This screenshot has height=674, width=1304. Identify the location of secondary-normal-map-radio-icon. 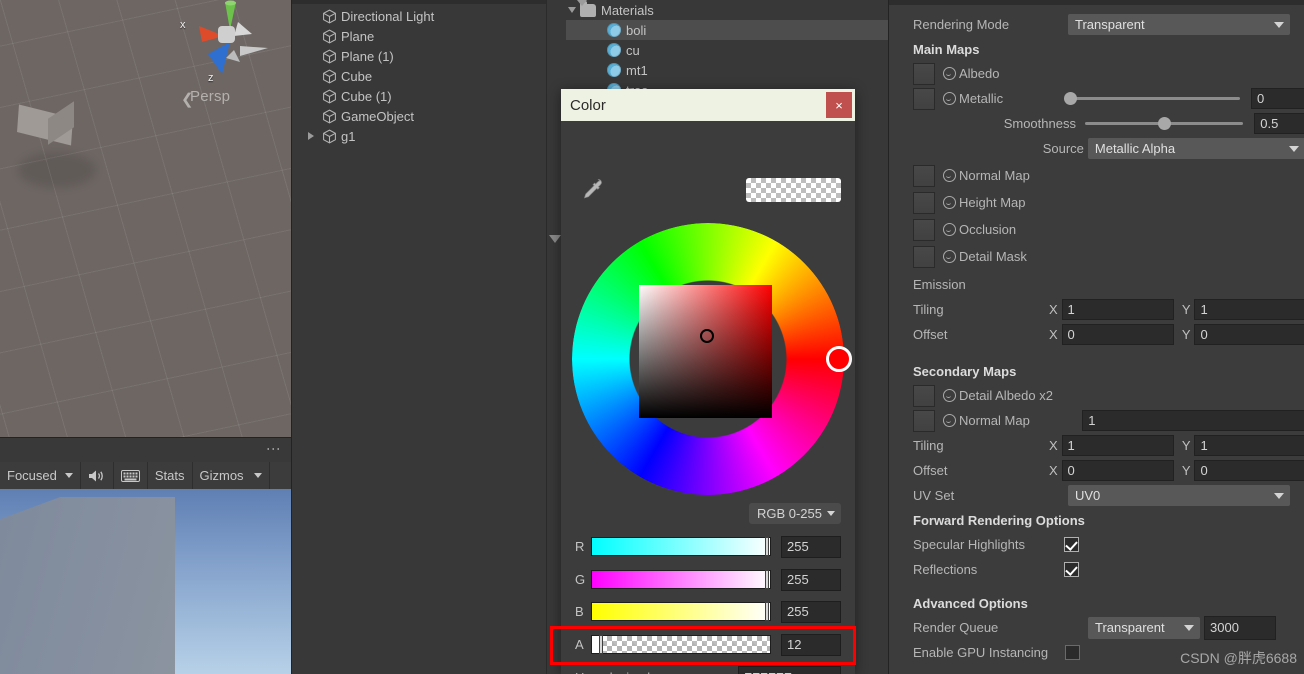
(949, 420).